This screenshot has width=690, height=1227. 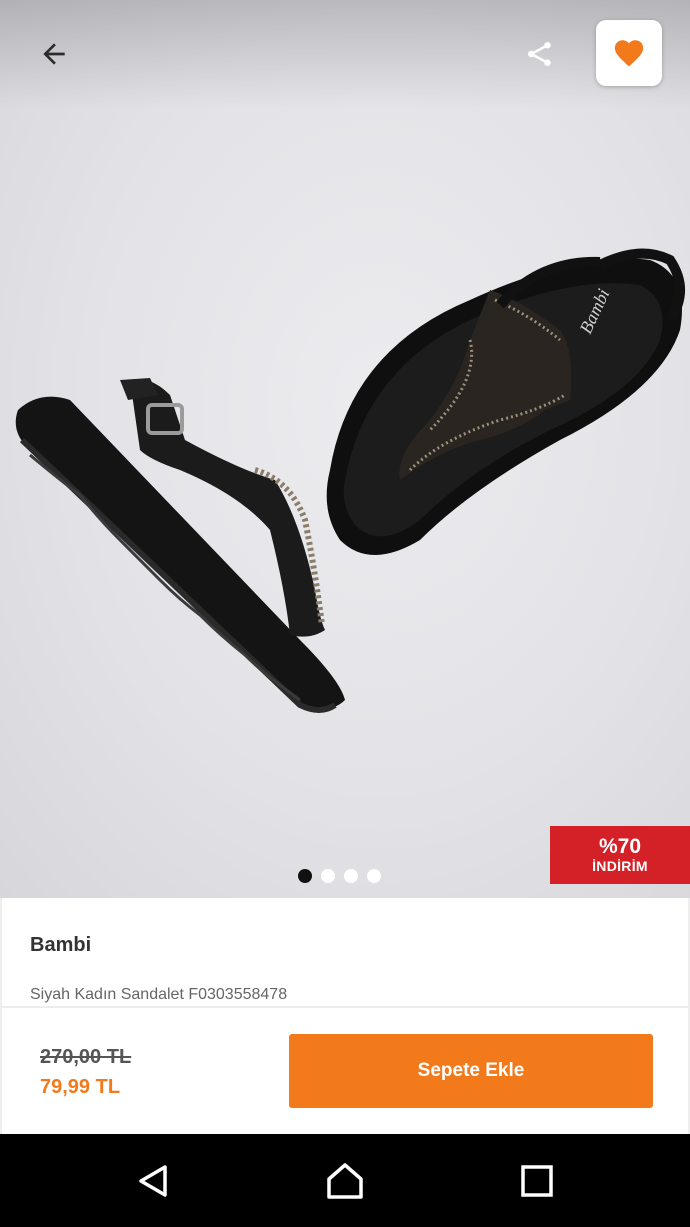 What do you see at coordinates (620, 866) in the screenshot?
I see `discount-label: İNDİRİM` at bounding box center [620, 866].